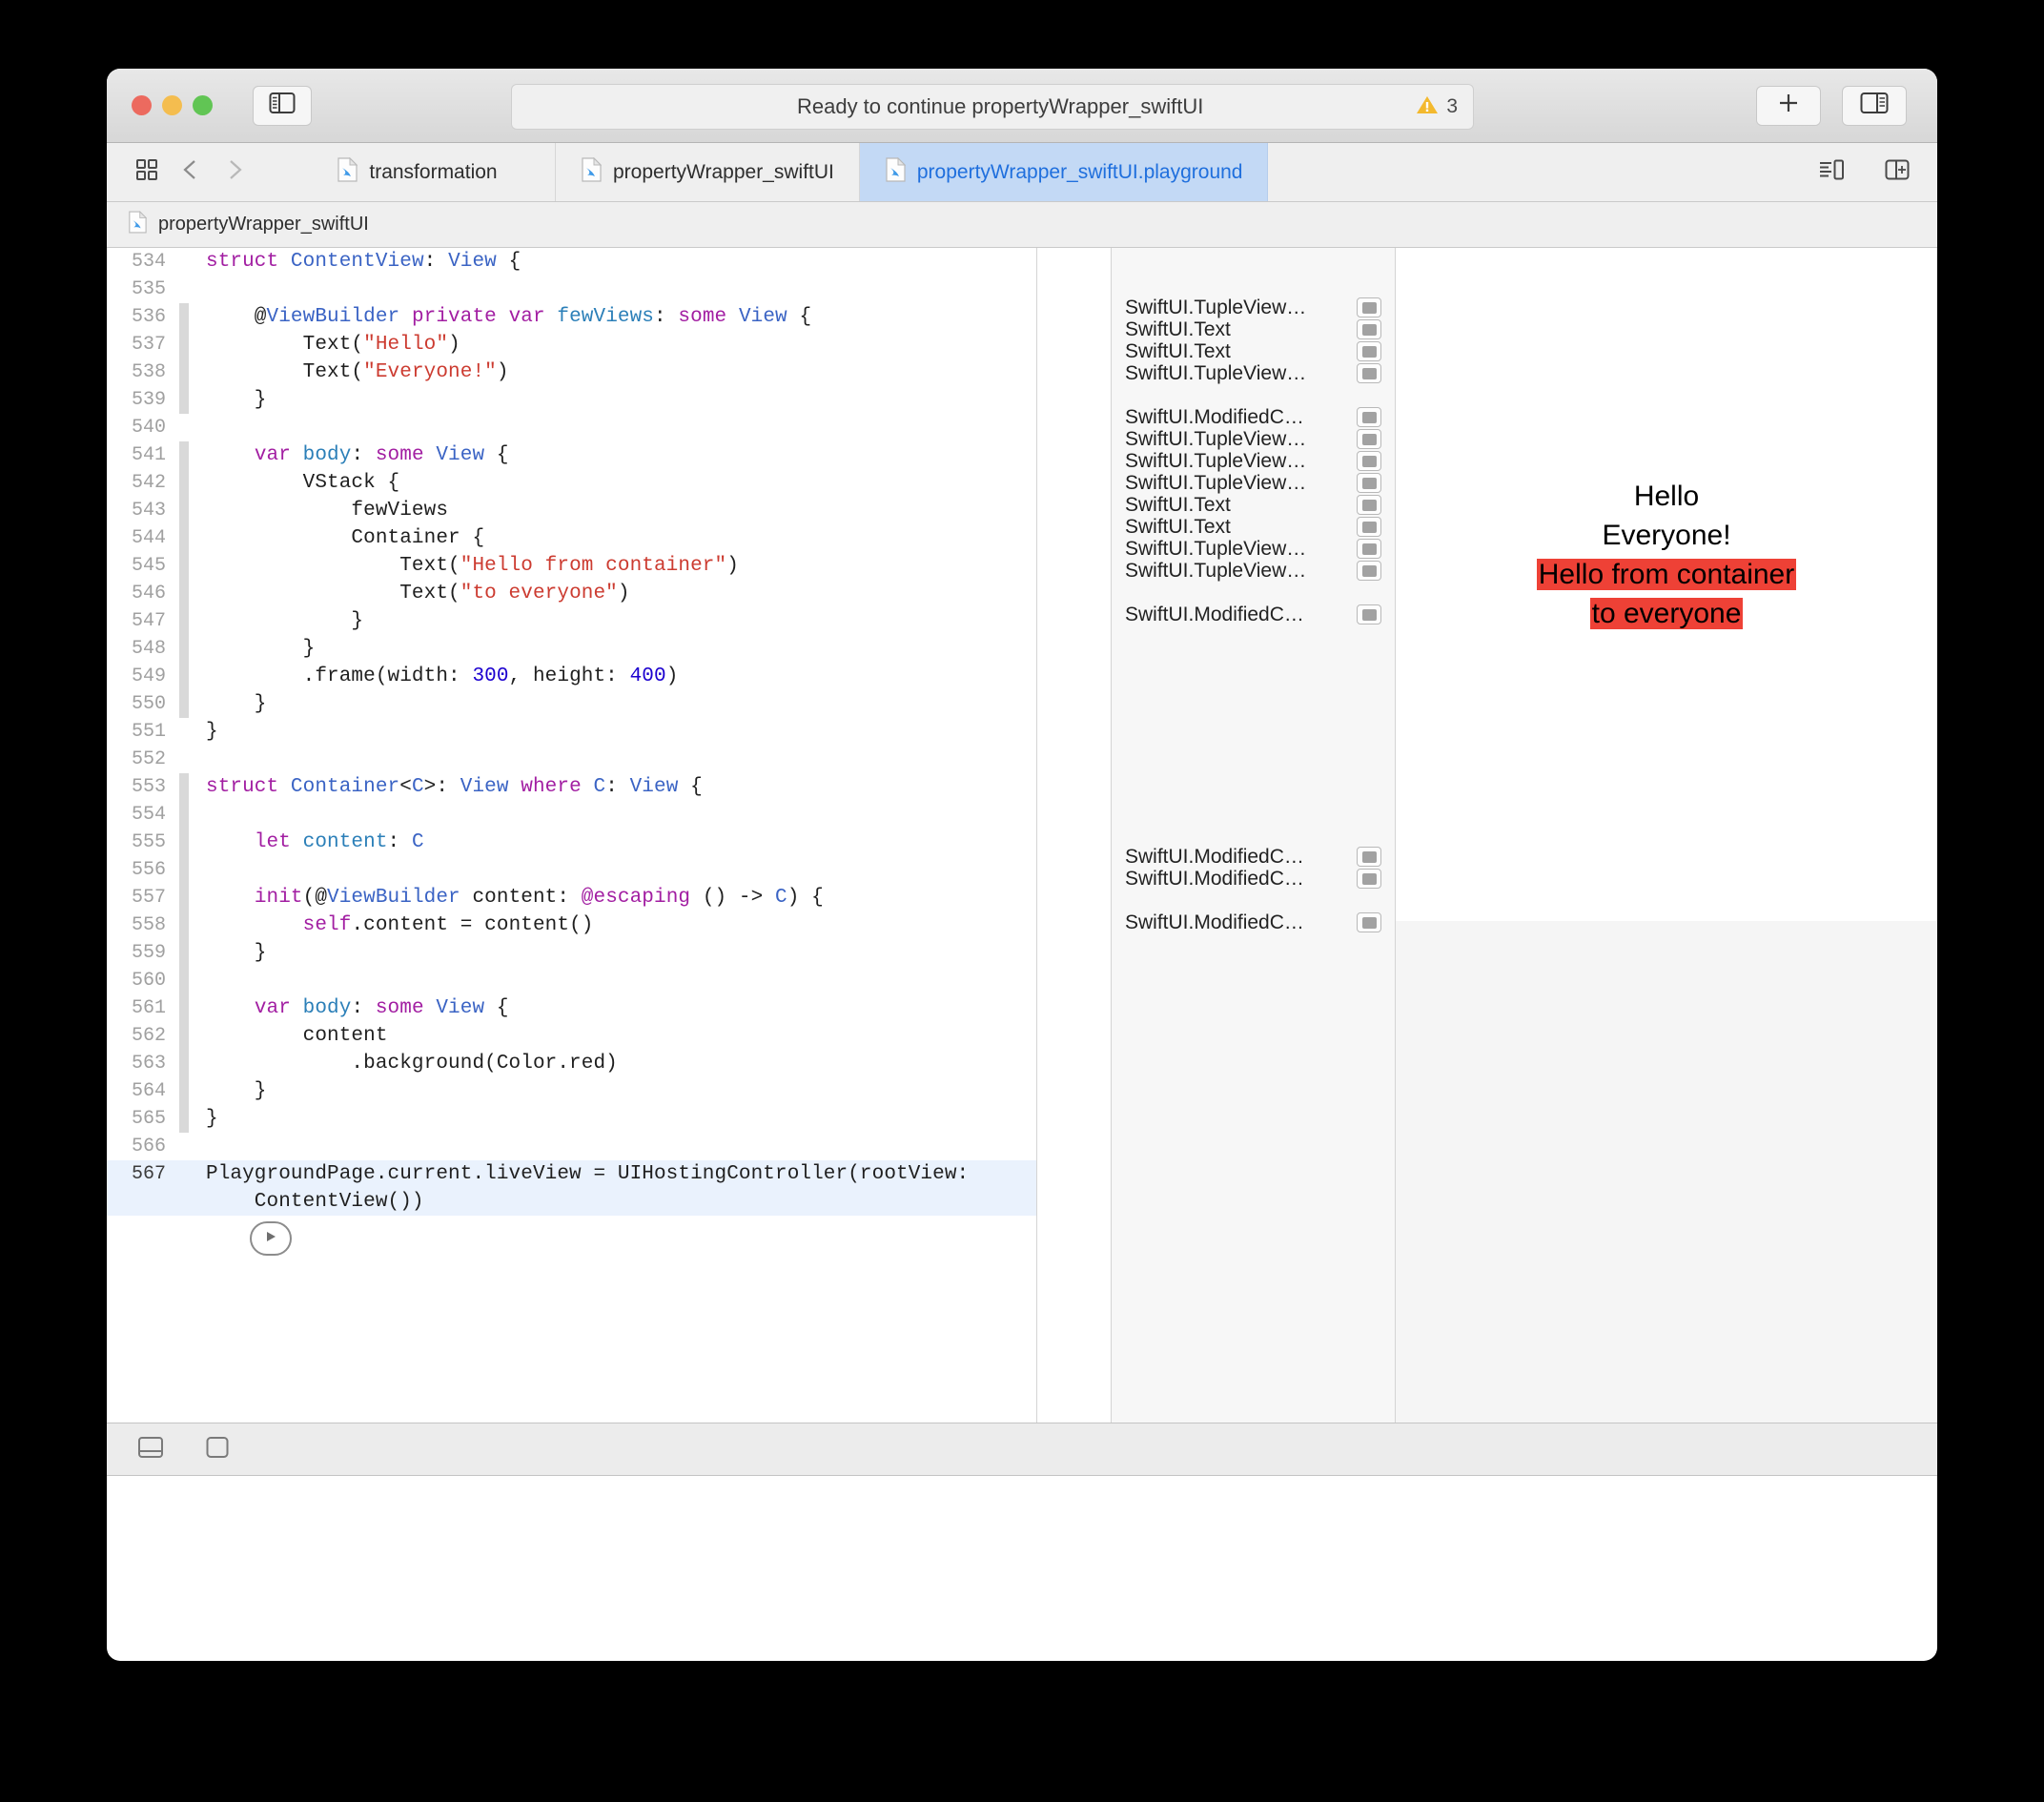  I want to click on code-line: 558 self.content = content(), so click(571, 925).